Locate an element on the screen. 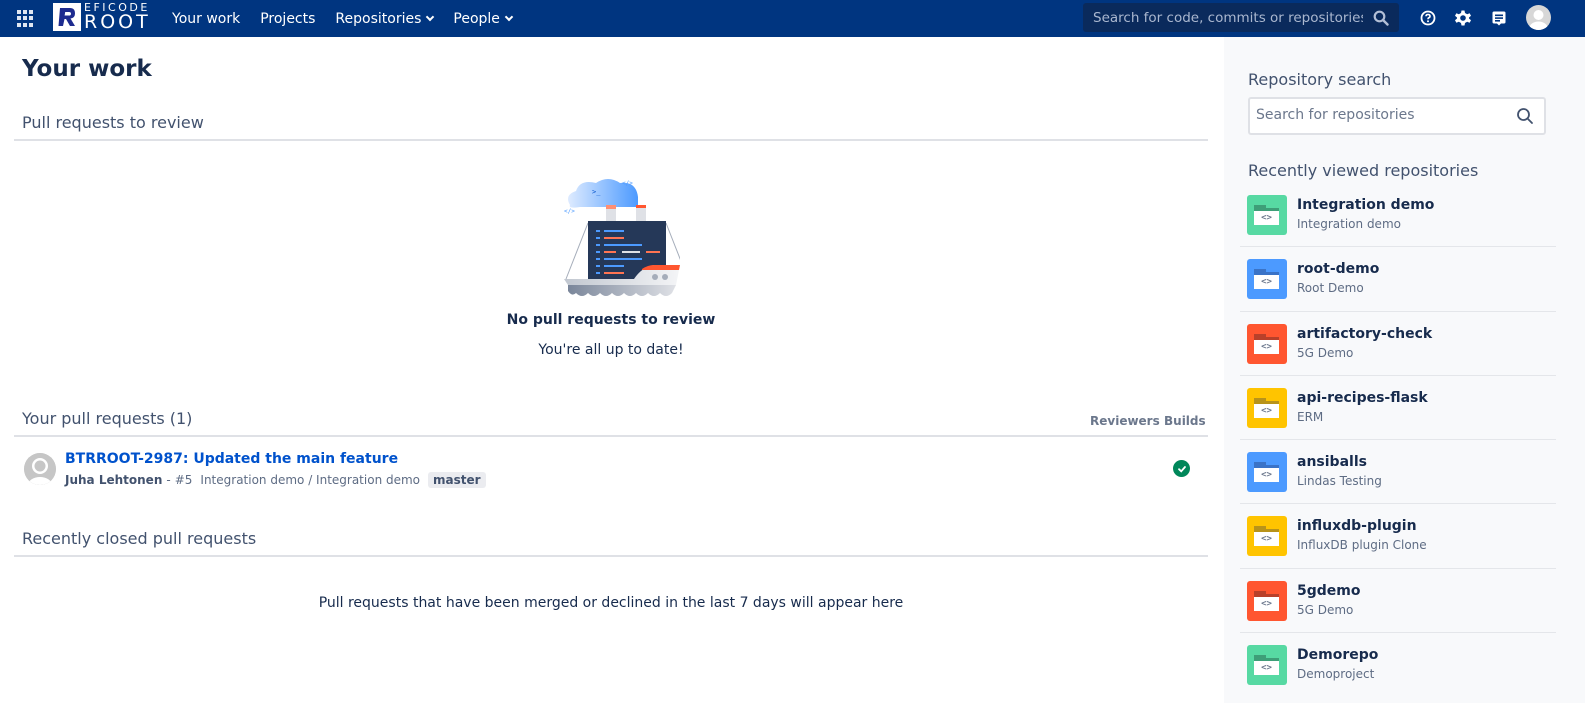 Image resolution: width=1585 pixels, height=703 pixels. repository-name: Integration demo is located at coordinates (1366, 205).